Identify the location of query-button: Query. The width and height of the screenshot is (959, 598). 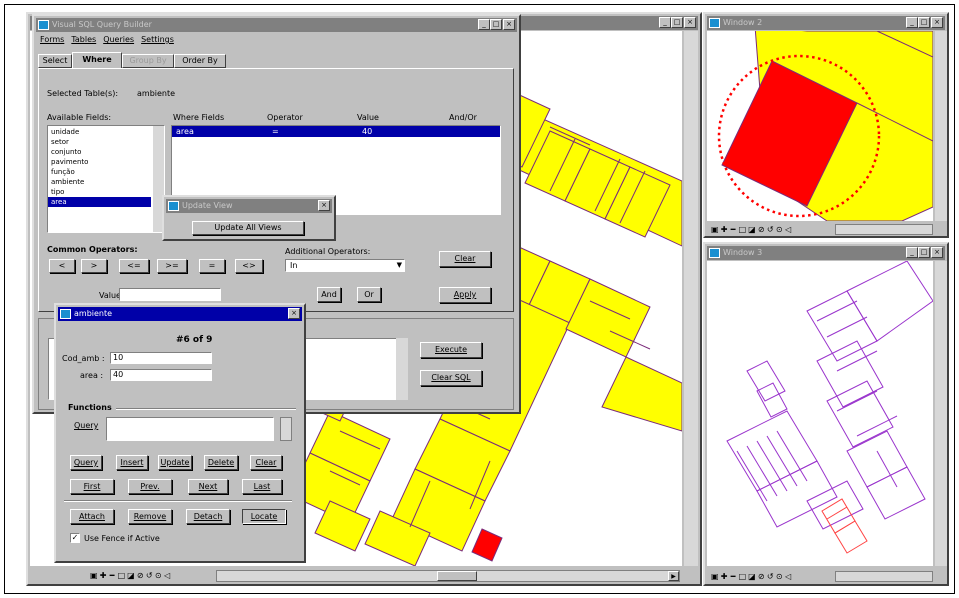
(86, 462).